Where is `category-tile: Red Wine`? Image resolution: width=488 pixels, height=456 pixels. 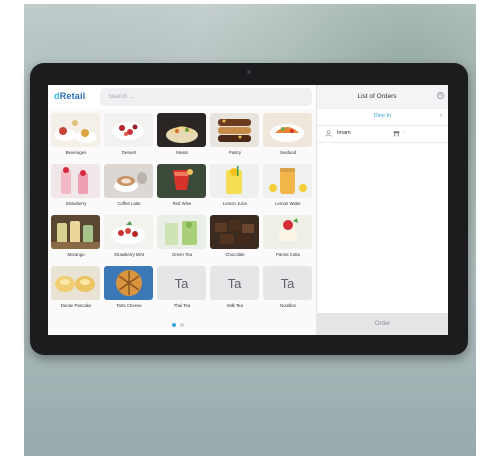 category-tile: Red Wine is located at coordinates (182, 186).